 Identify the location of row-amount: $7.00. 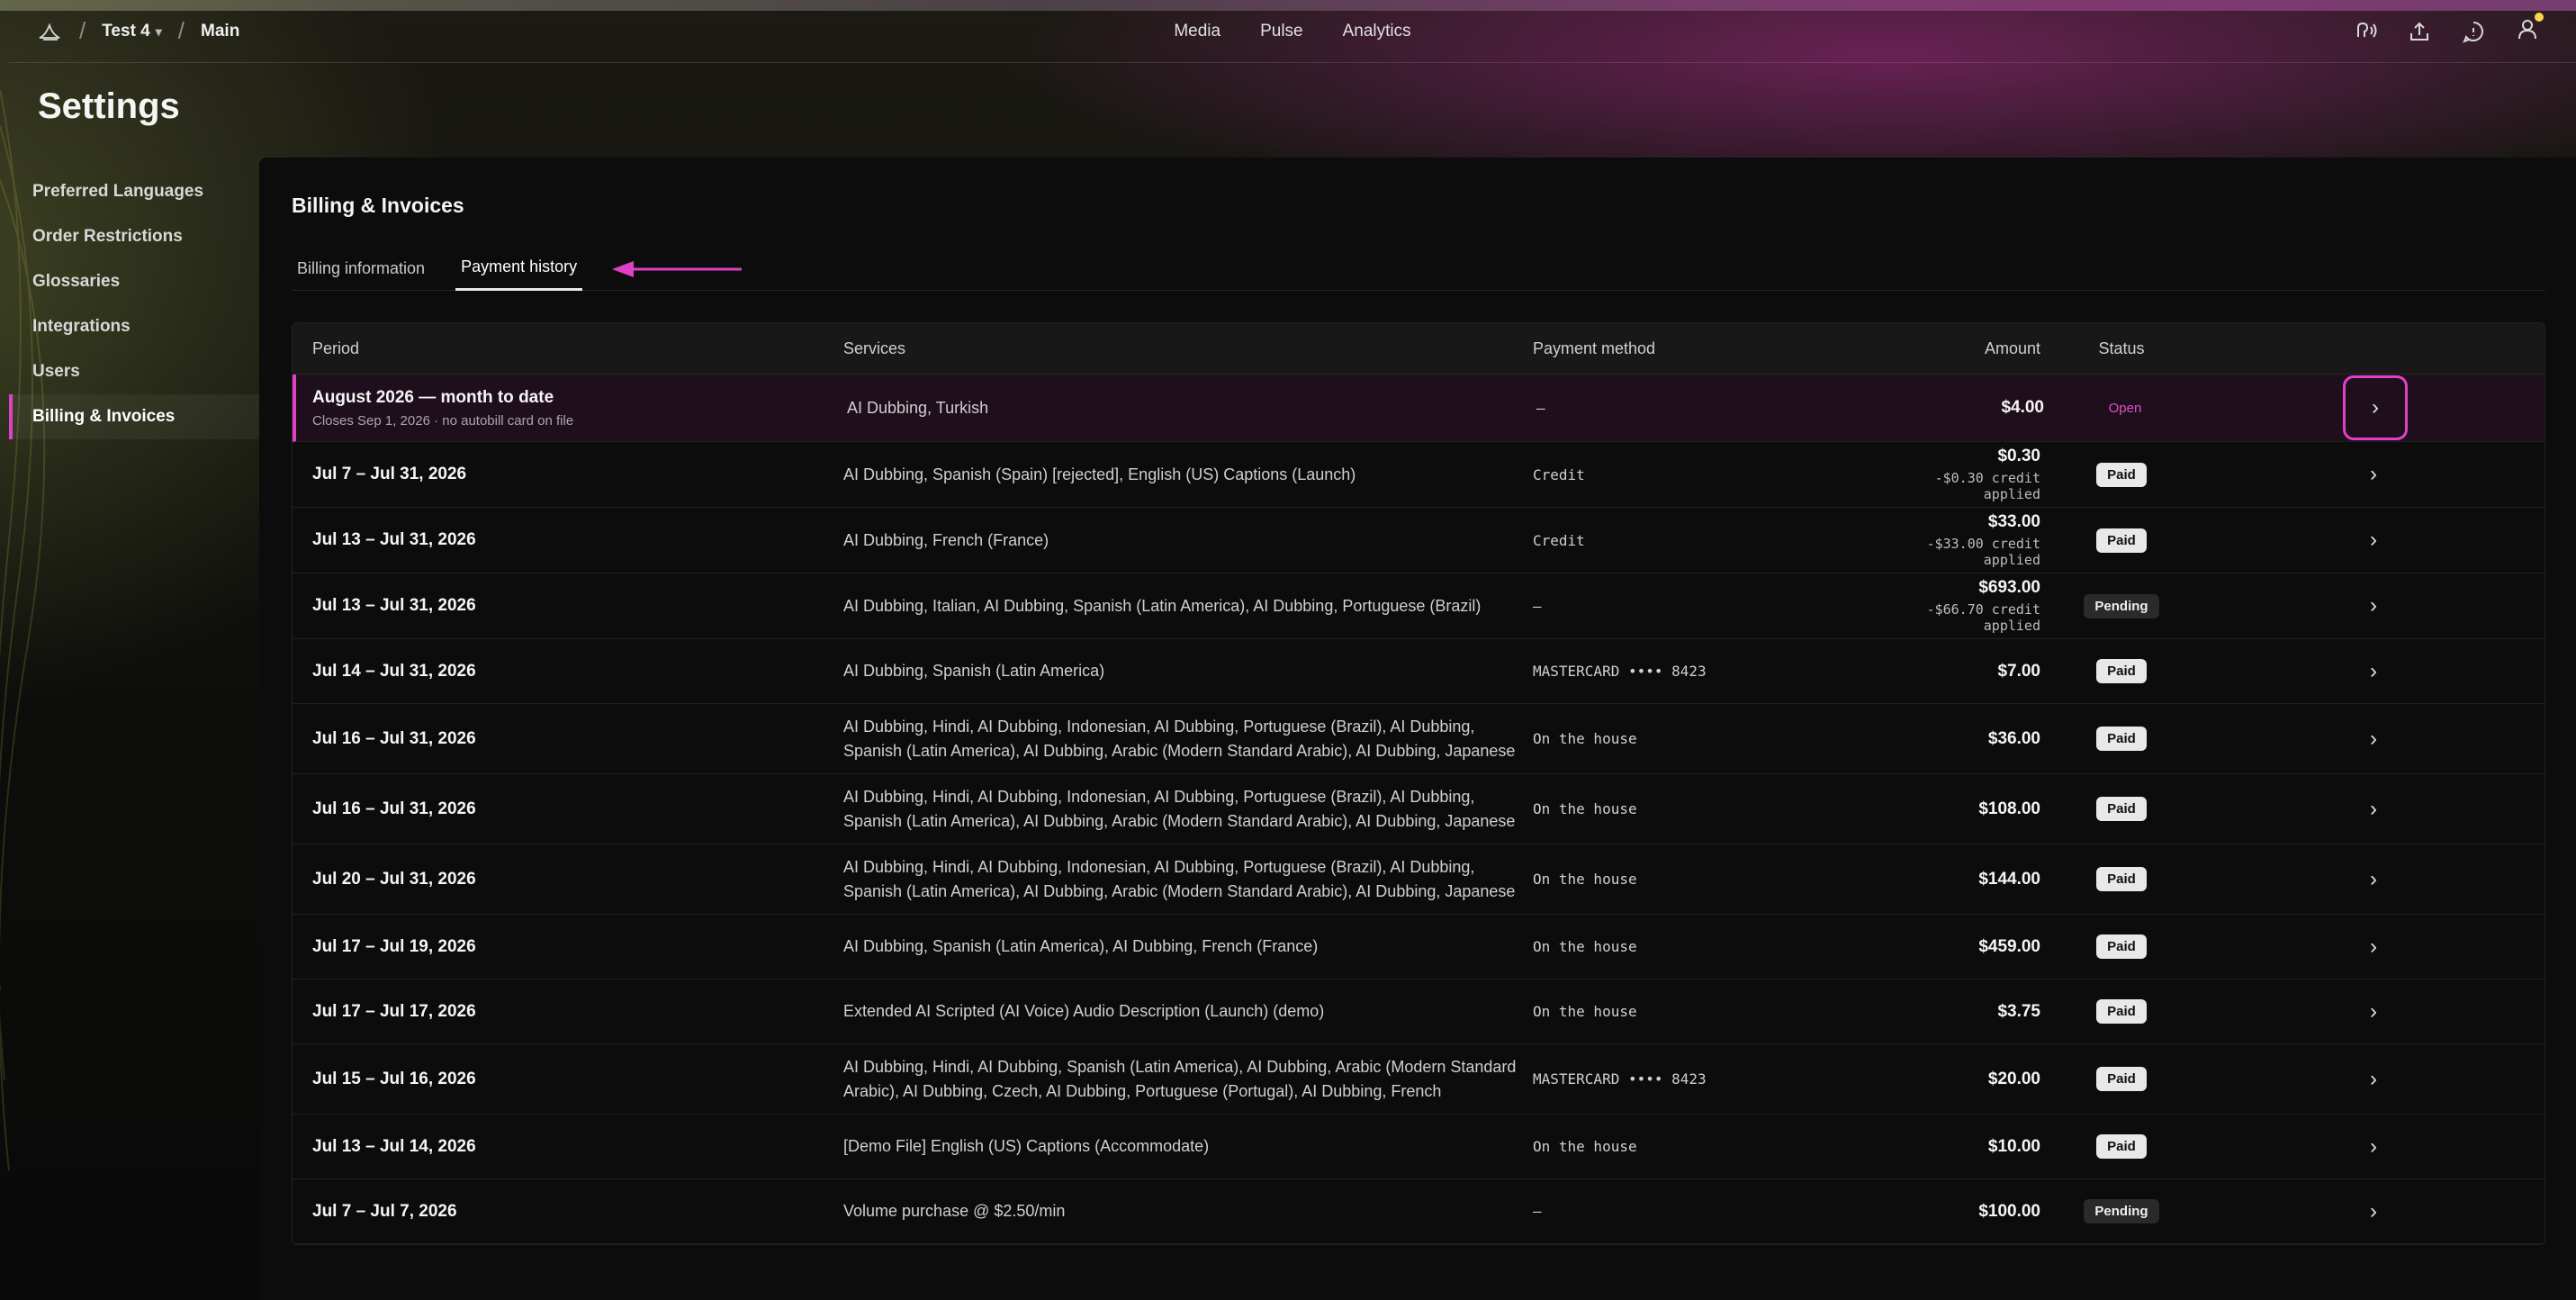
(2018, 671).